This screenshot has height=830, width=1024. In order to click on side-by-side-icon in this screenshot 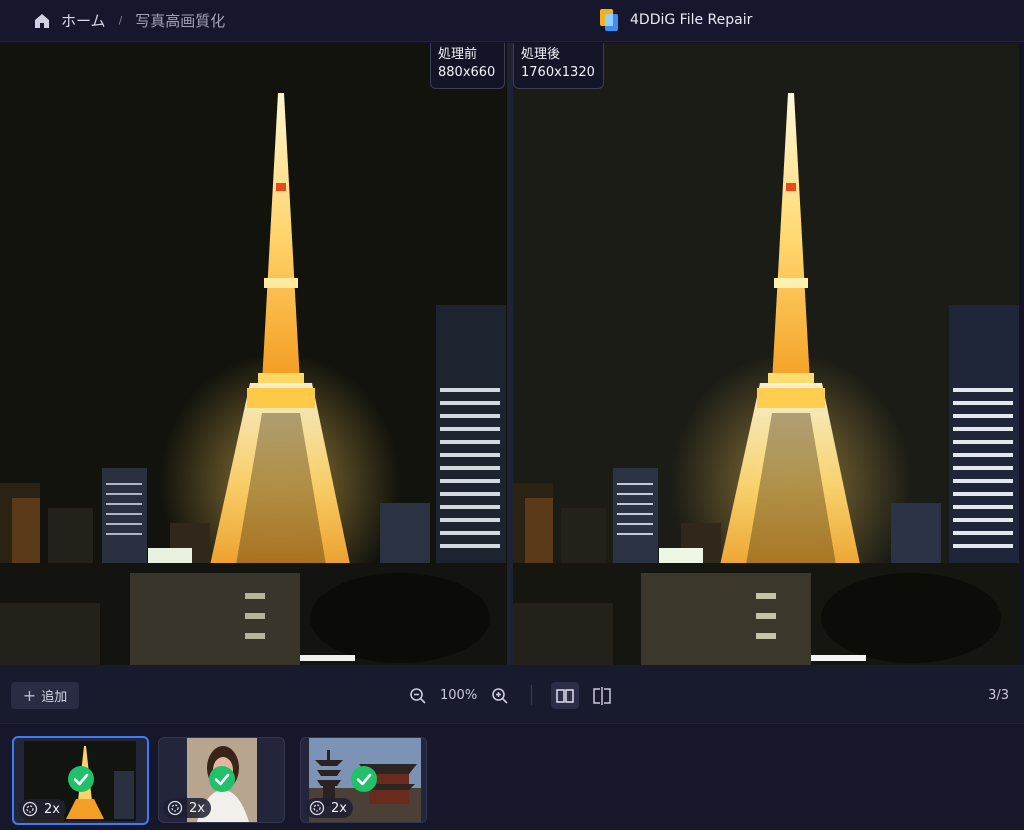, I will do `click(565, 695)`.